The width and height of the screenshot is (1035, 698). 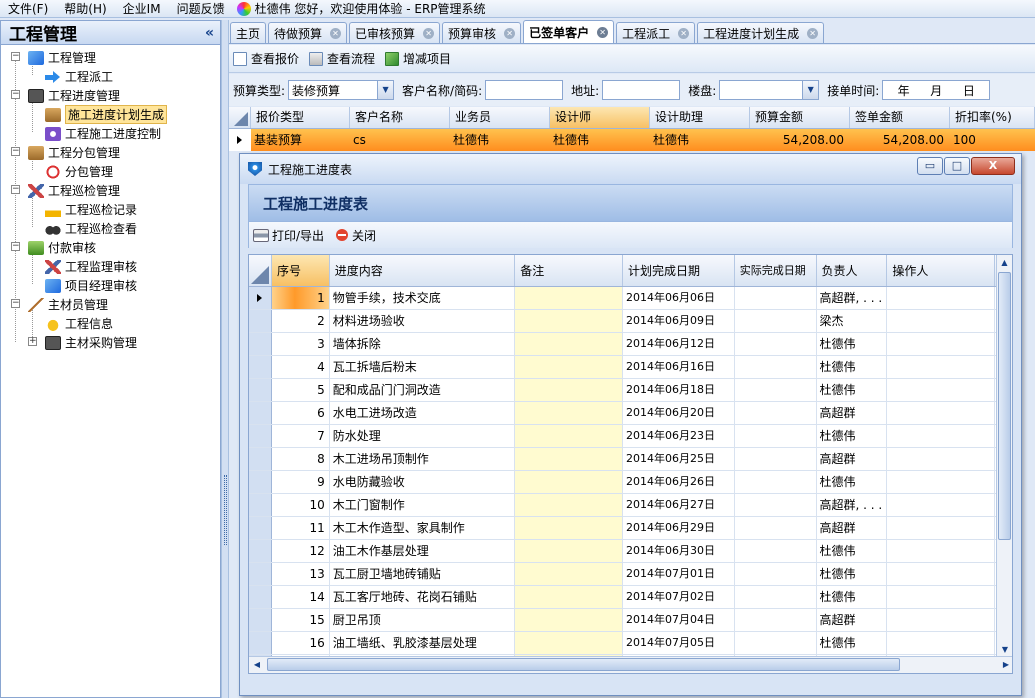 What do you see at coordinates (356, 235) in the screenshot?
I see `close-button: 关闭` at bounding box center [356, 235].